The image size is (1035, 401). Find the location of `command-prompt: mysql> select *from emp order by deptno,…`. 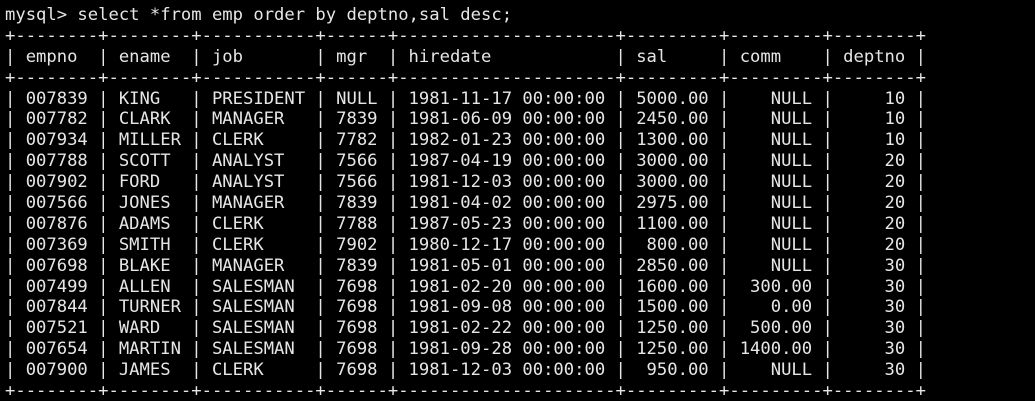

command-prompt: mysql> select *from emp order by deptno,… is located at coordinates (259, 15).